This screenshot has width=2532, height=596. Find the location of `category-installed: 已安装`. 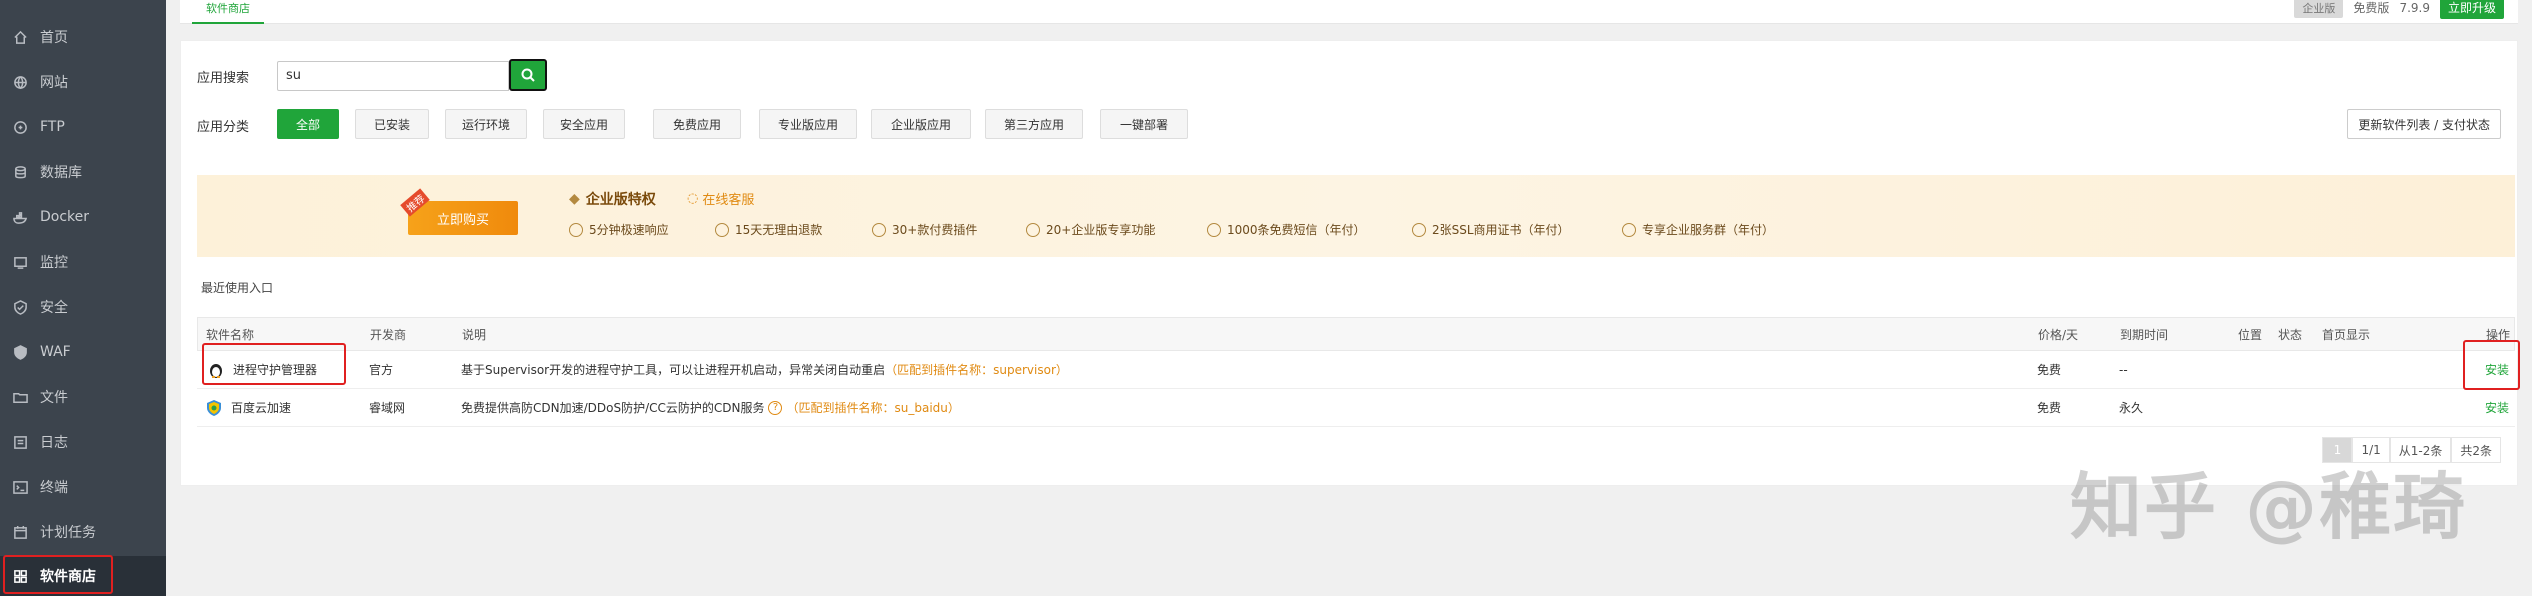

category-installed: 已安装 is located at coordinates (392, 124).